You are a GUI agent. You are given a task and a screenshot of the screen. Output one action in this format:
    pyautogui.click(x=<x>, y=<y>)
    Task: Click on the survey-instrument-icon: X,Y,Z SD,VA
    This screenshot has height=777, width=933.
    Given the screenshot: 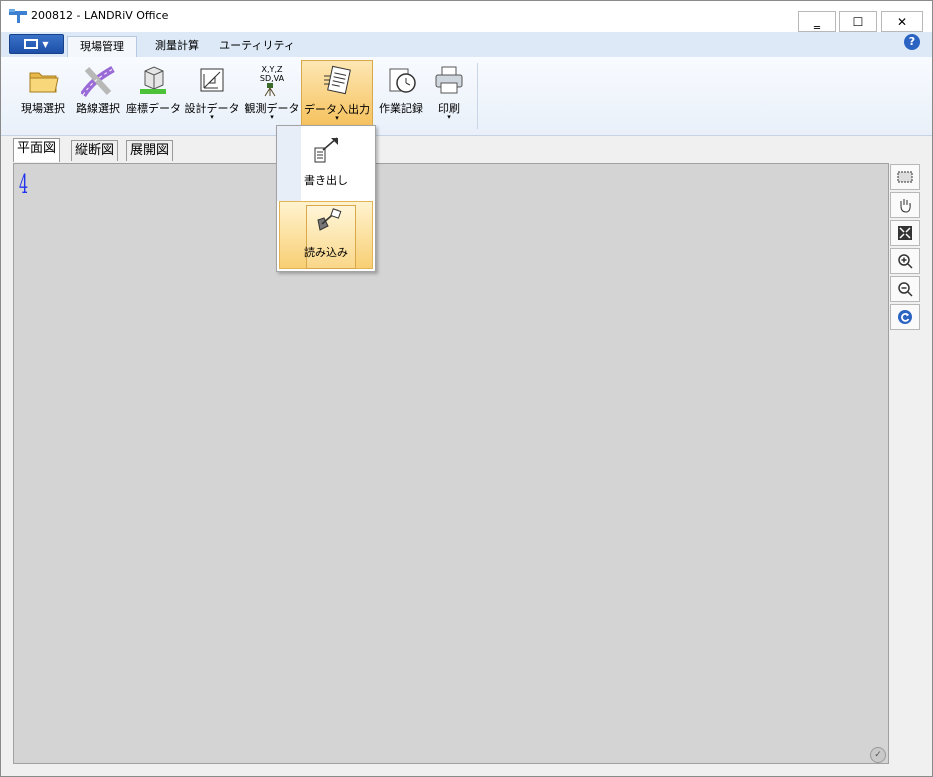 What is the action you would take?
    pyautogui.click(x=272, y=81)
    